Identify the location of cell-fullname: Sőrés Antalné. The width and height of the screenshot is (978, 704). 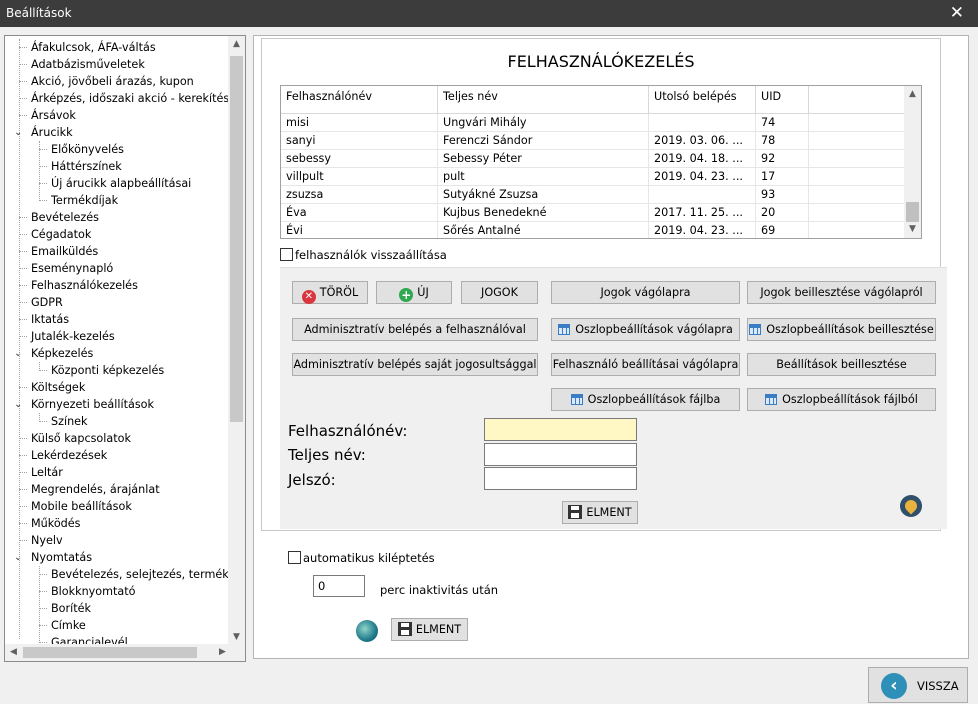
(482, 230).